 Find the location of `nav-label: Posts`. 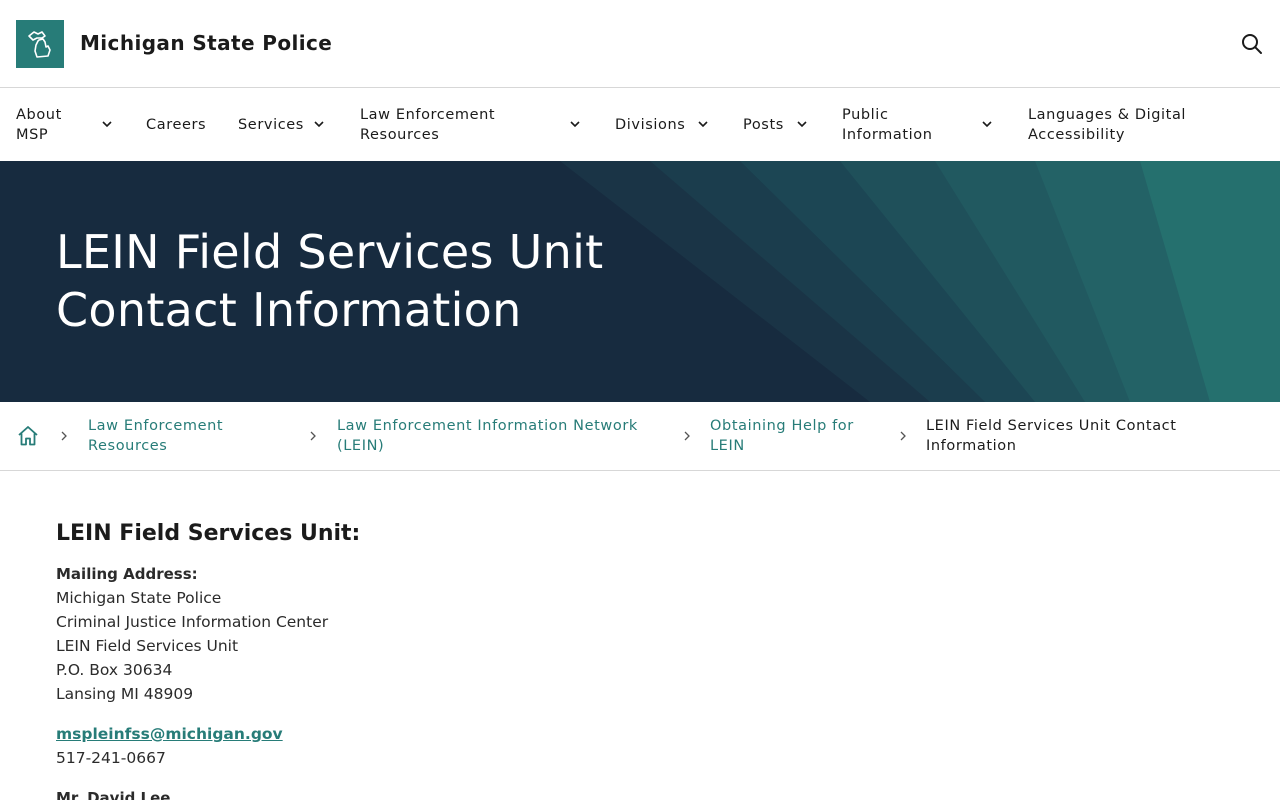

nav-label: Posts is located at coordinates (763, 125).